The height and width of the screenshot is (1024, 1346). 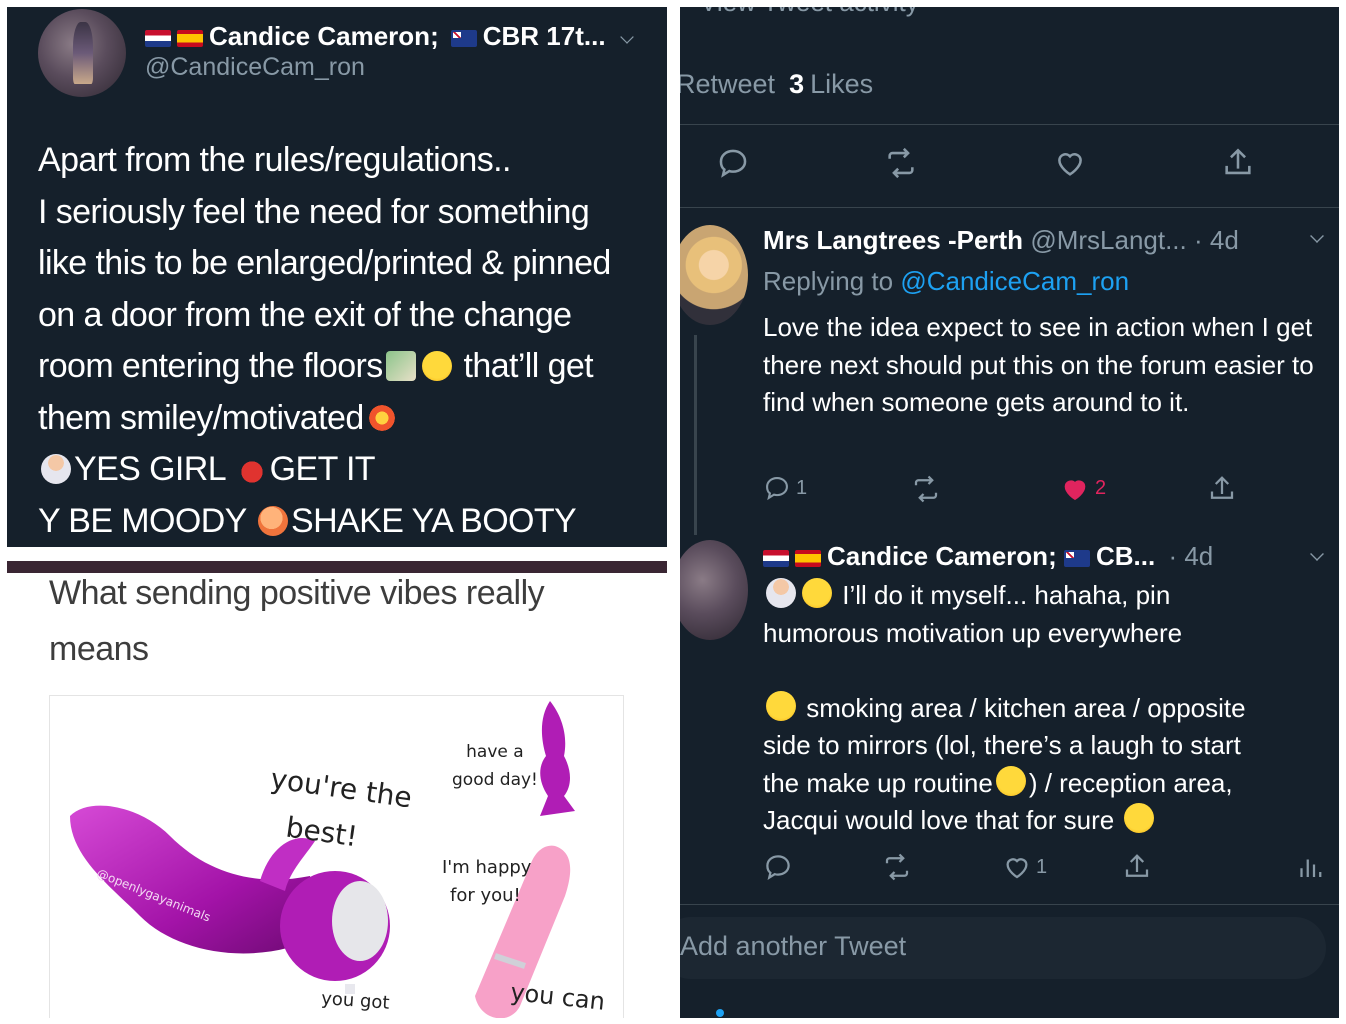 What do you see at coordinates (337, 567) in the screenshot?
I see `image-top-border` at bounding box center [337, 567].